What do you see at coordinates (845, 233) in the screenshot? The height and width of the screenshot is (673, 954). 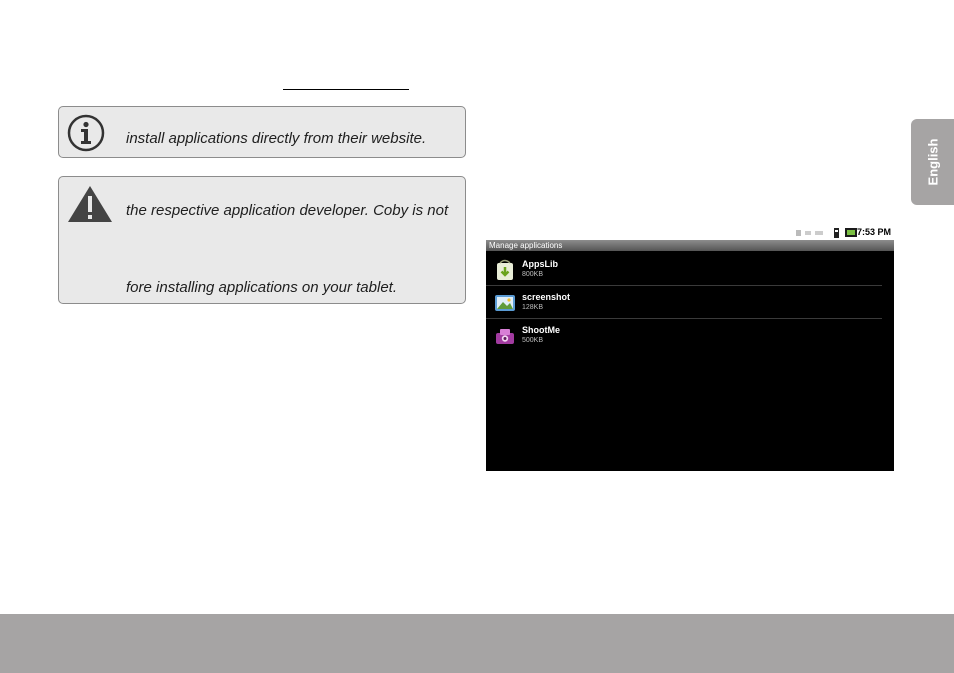 I see `battery-signal-icons` at bounding box center [845, 233].